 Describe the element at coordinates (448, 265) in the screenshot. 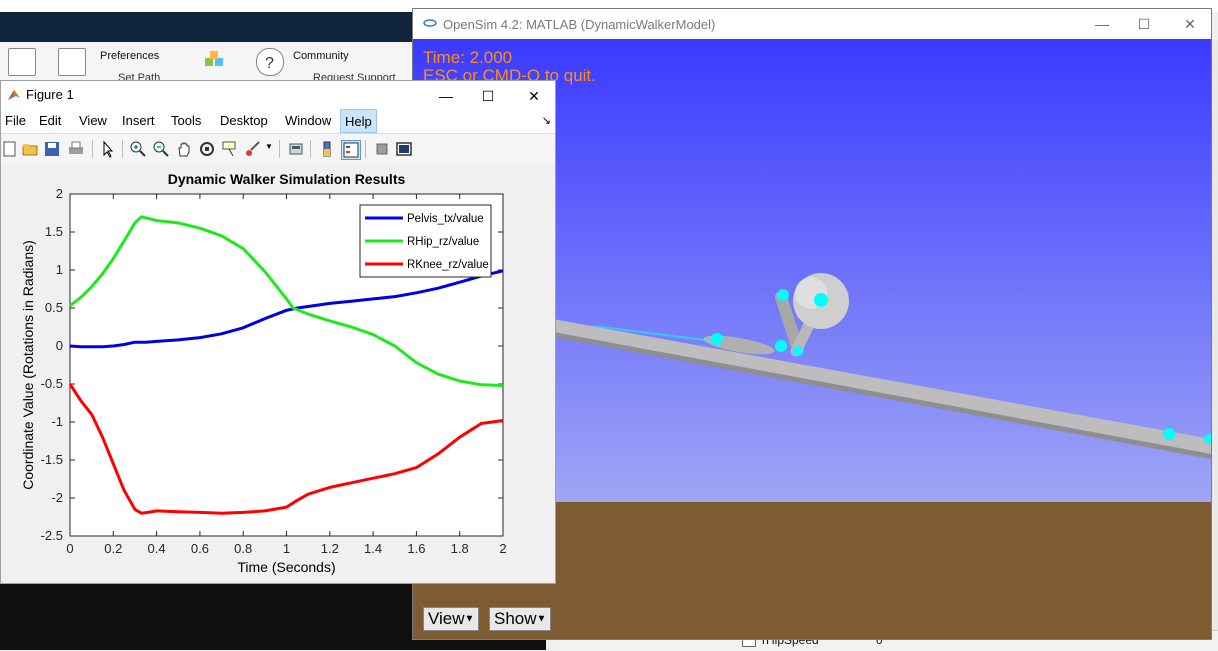

I see `legend-entry-2: RKnee_rz/value` at that location.